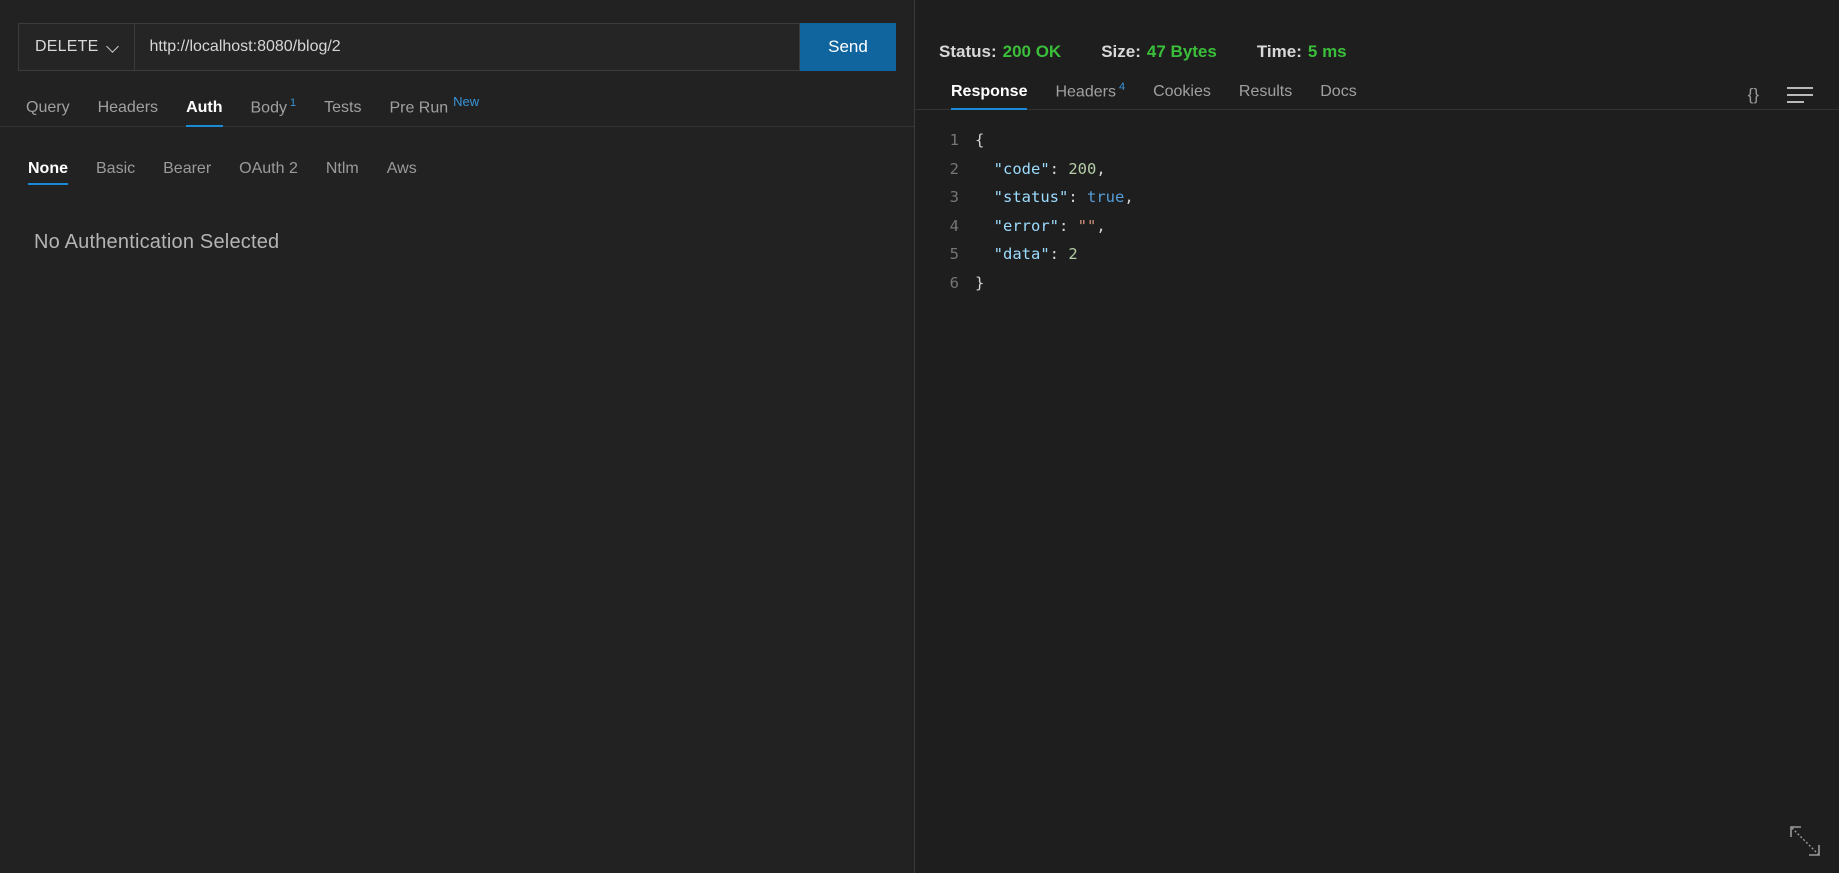 The width and height of the screenshot is (1839, 873). I want to click on line-number: 6, so click(954, 282).